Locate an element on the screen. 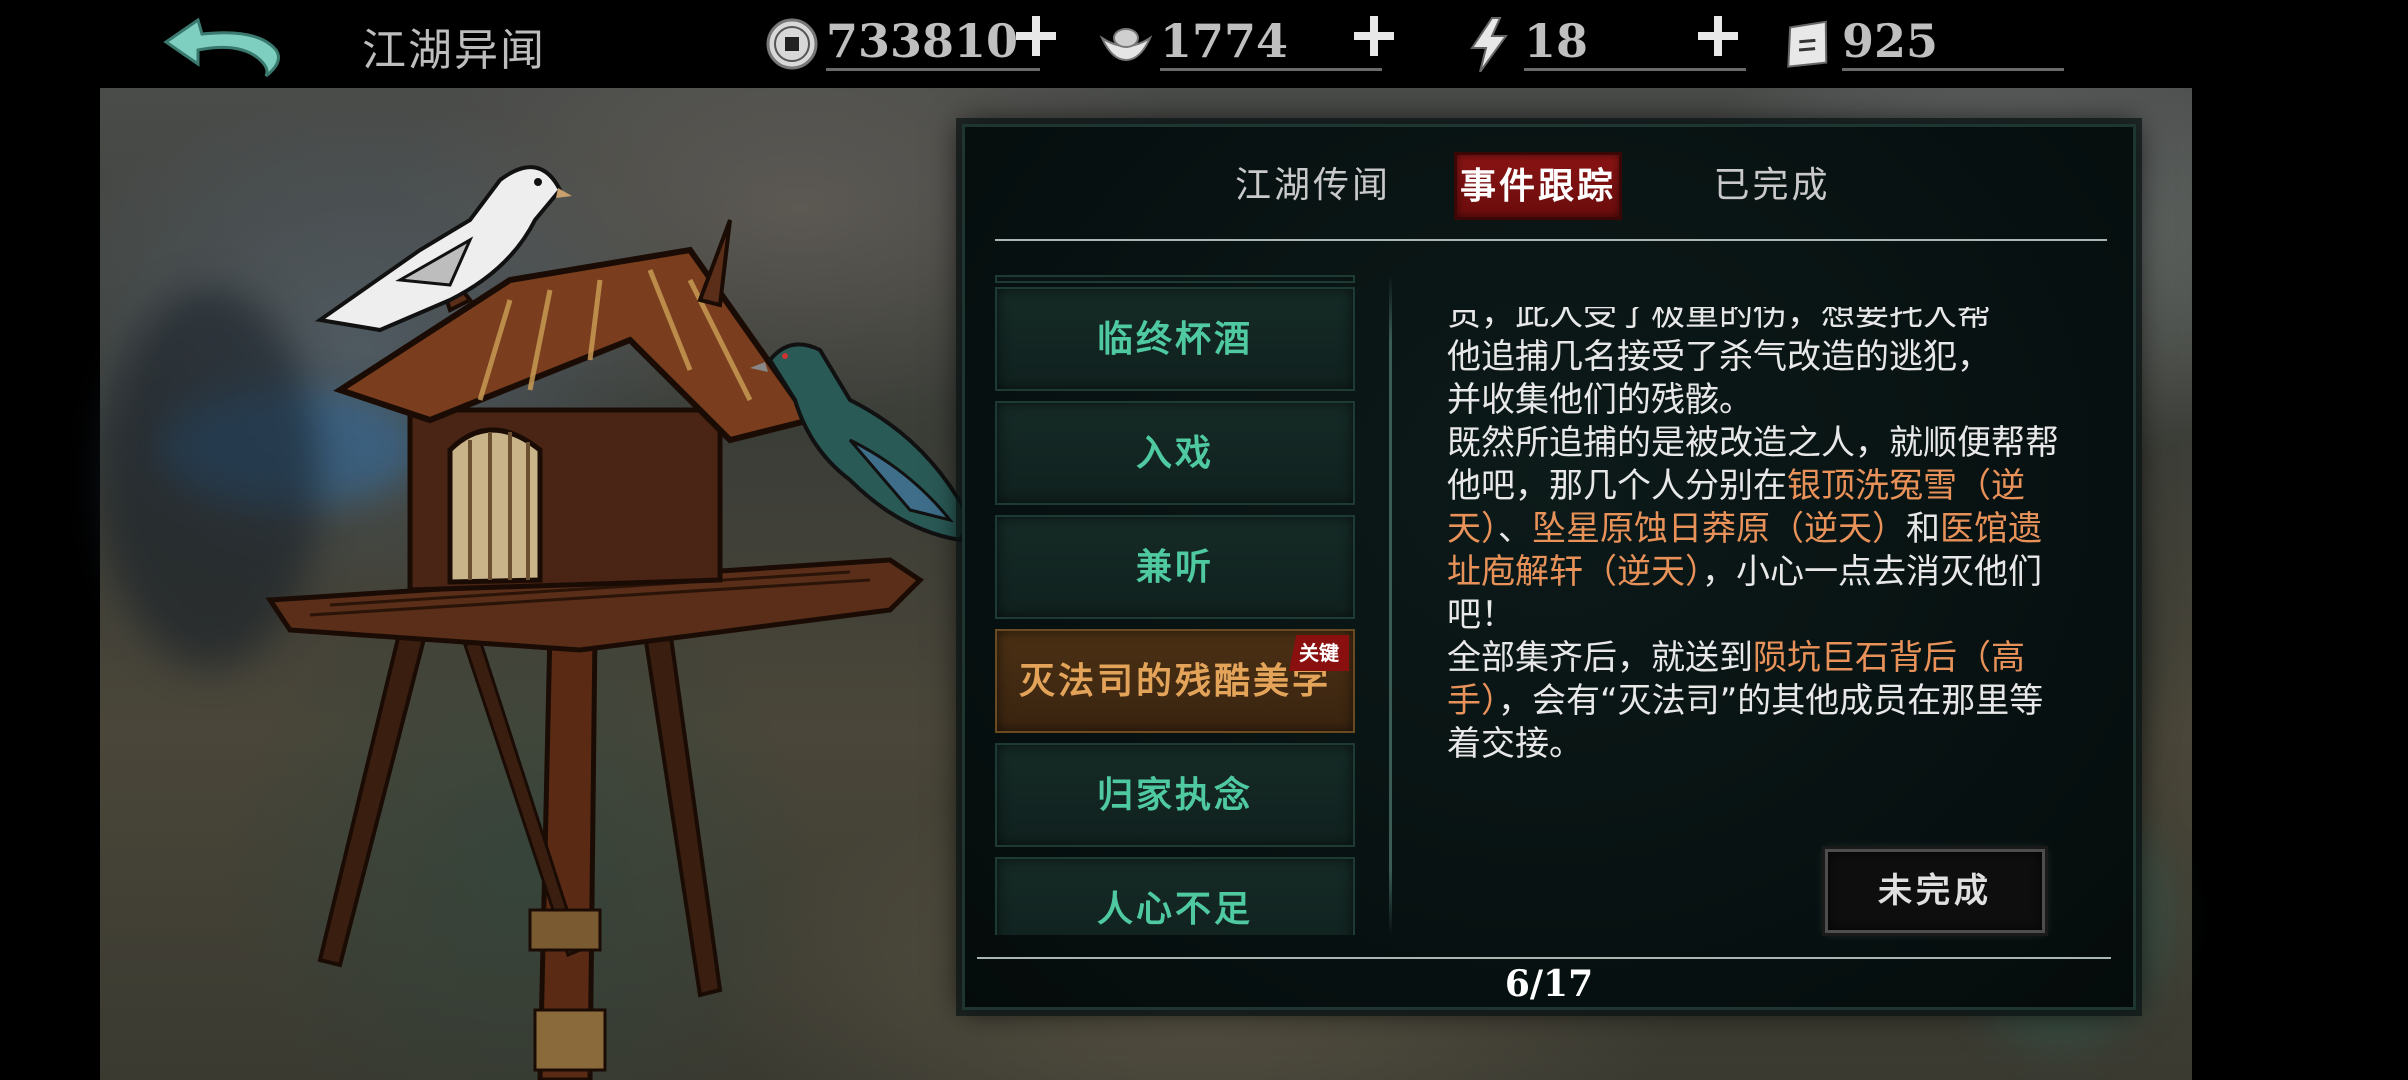  tab-bar: 江湖传闻 事件跟踪 已完成 is located at coordinates (1549, 187).